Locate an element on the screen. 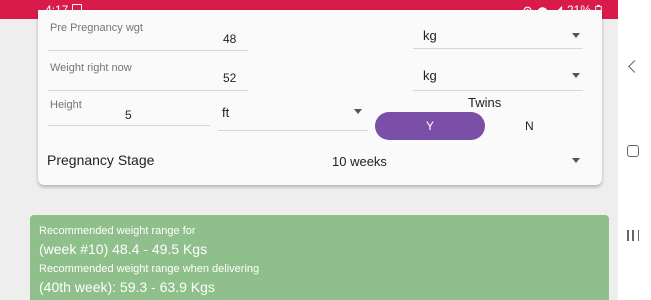 This screenshot has height=300, width=651. pregnancy-stage-select: 10 weeks is located at coordinates (359, 161).